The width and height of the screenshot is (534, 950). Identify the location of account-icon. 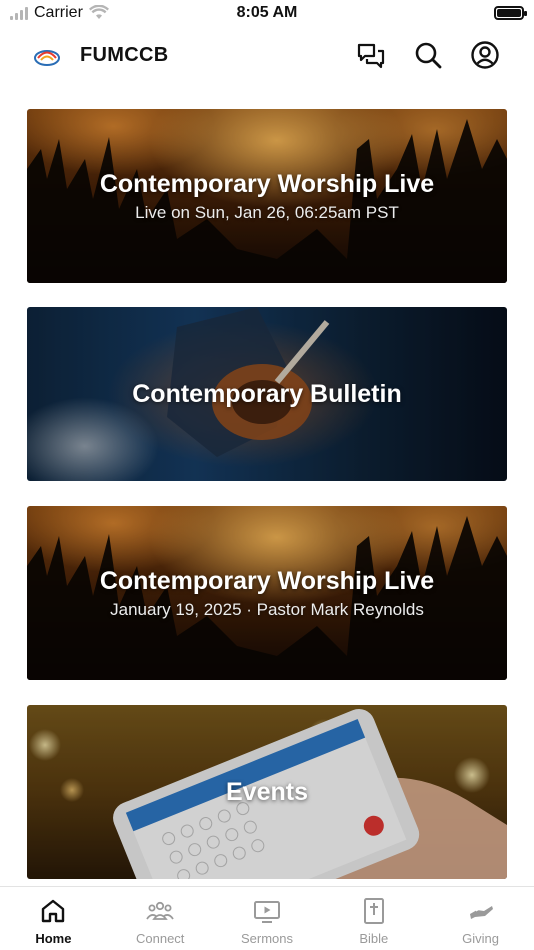
(485, 55).